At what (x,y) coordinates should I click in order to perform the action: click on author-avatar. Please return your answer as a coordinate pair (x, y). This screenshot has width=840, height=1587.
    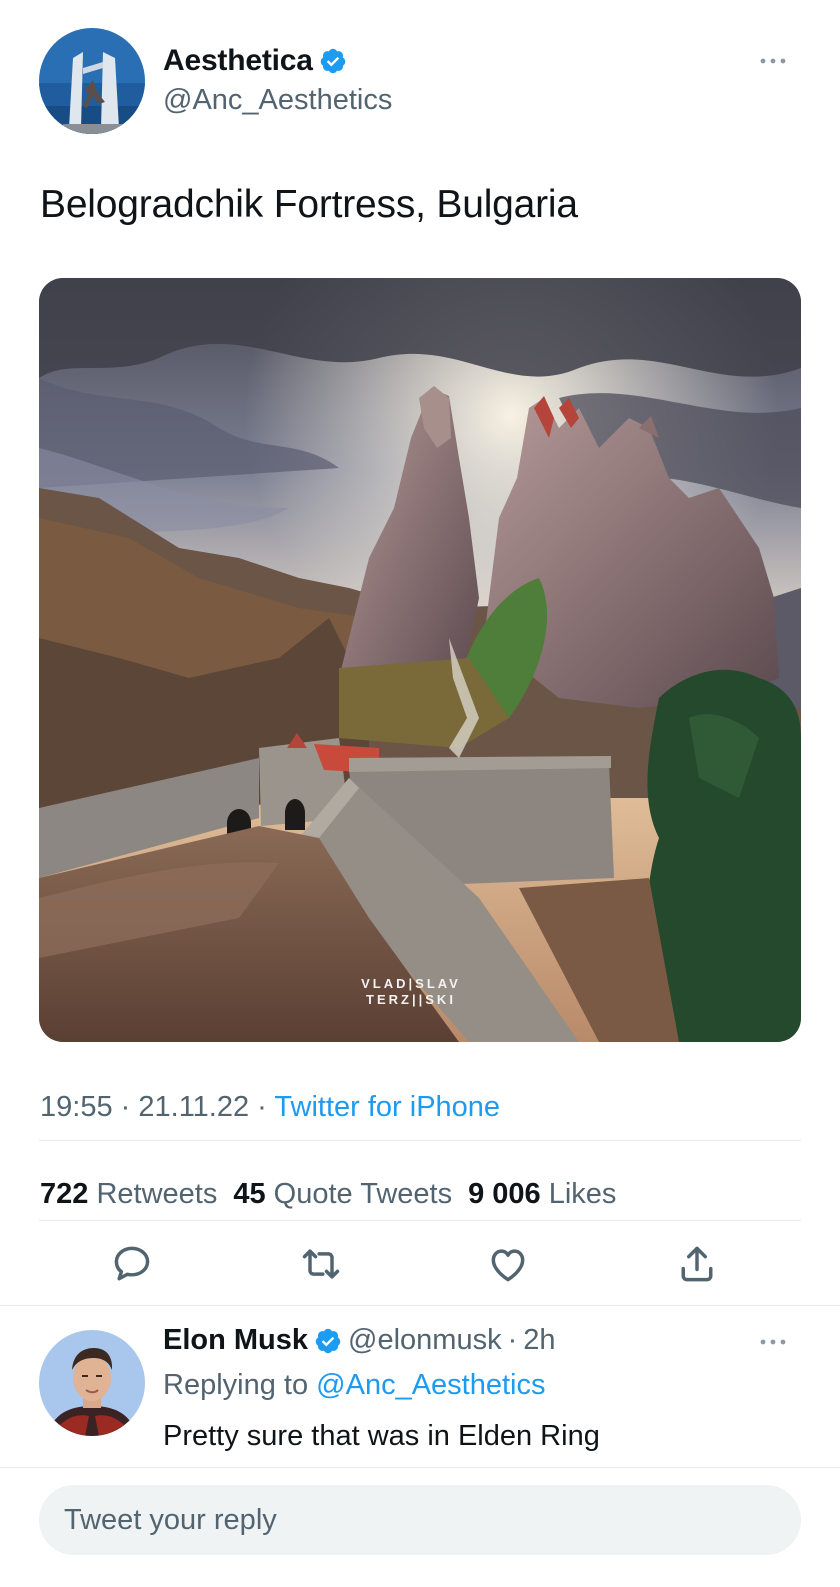
    Looking at the image, I should click on (92, 81).